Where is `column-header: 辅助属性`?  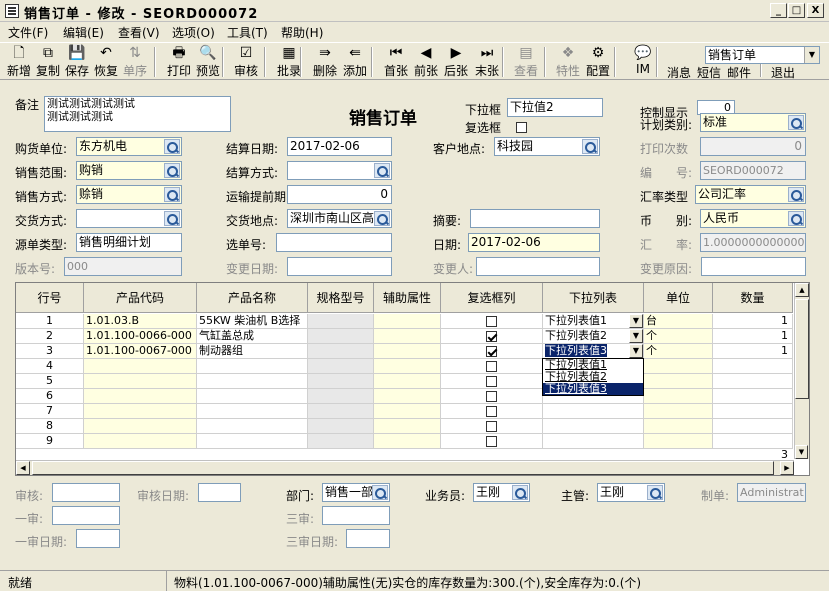
column-header: 辅助属性 is located at coordinates (407, 298).